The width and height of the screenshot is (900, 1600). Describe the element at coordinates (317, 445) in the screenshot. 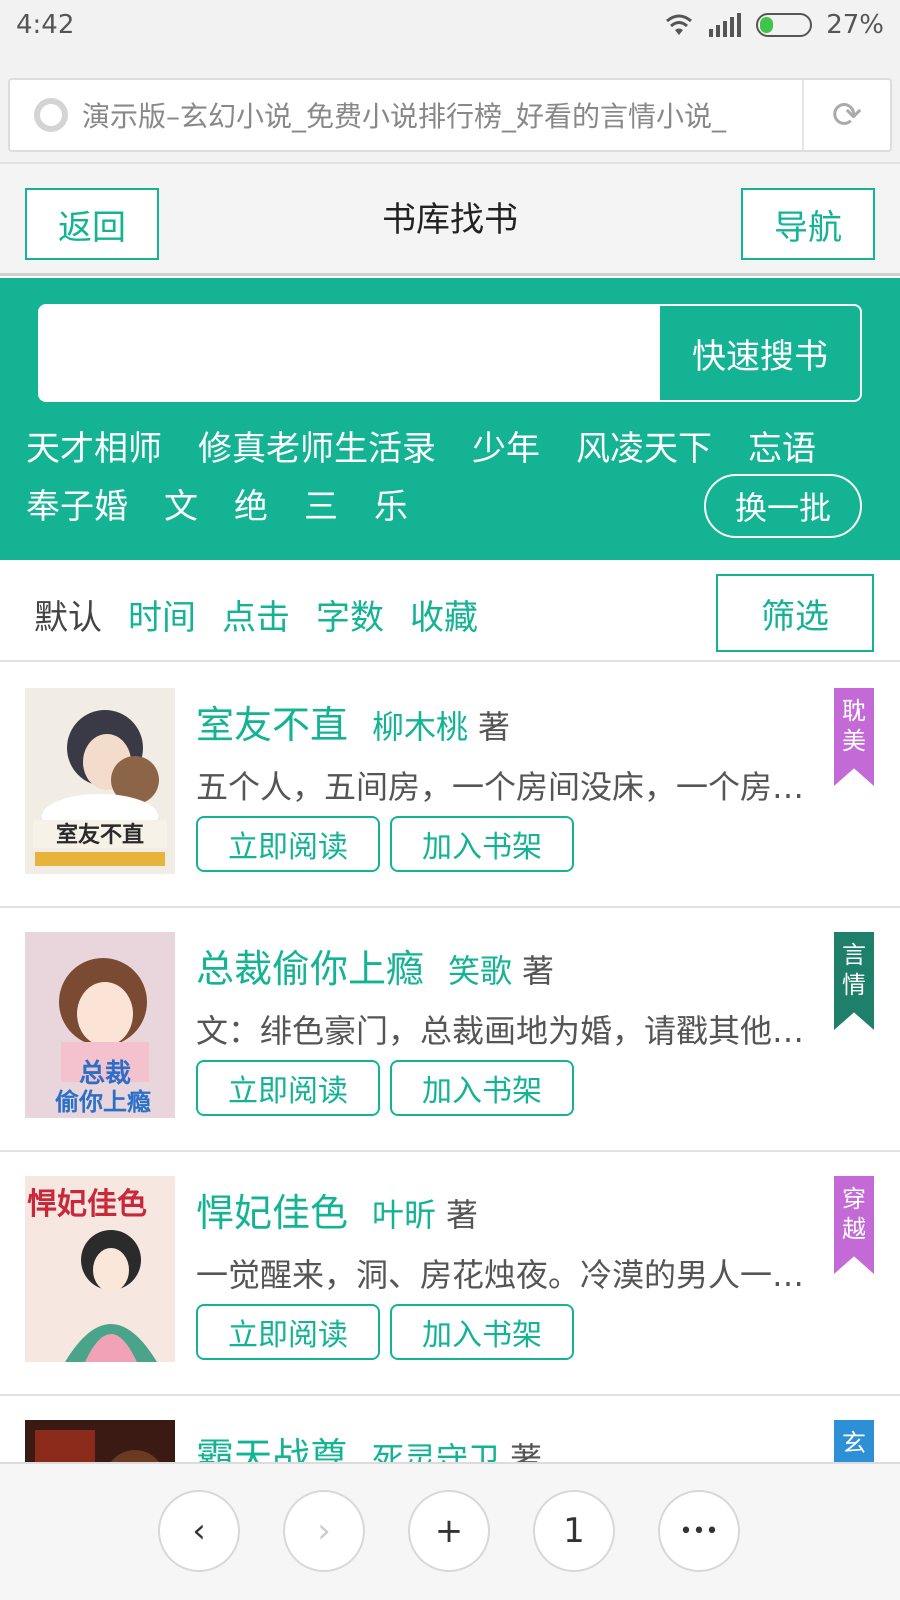

I see `hot-tag: 修真老师生活录` at that location.